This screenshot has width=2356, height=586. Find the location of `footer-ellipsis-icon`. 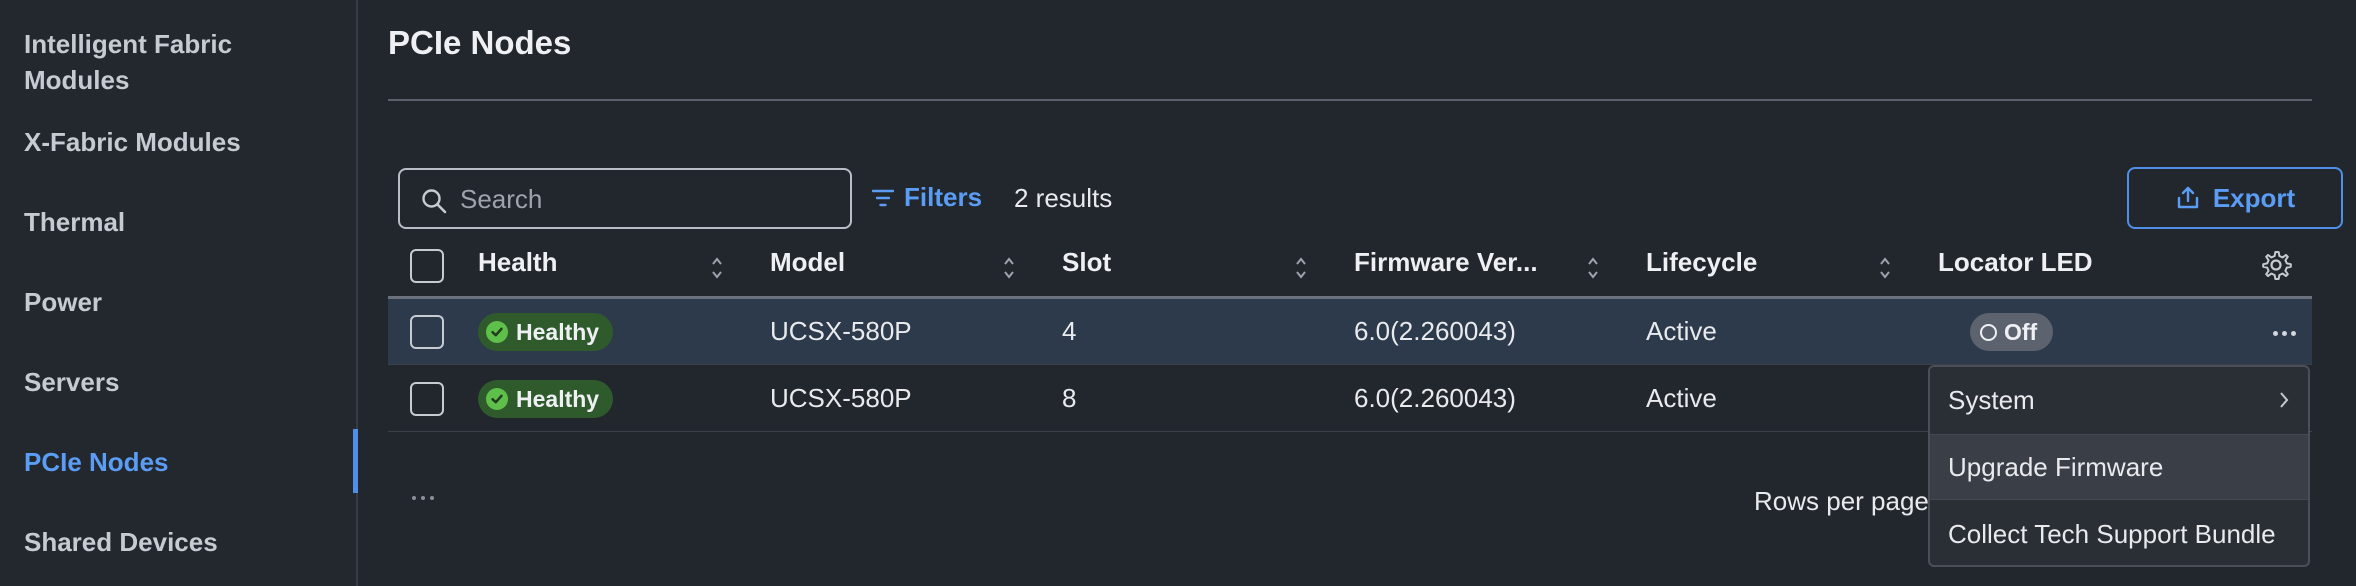

footer-ellipsis-icon is located at coordinates (423, 498).